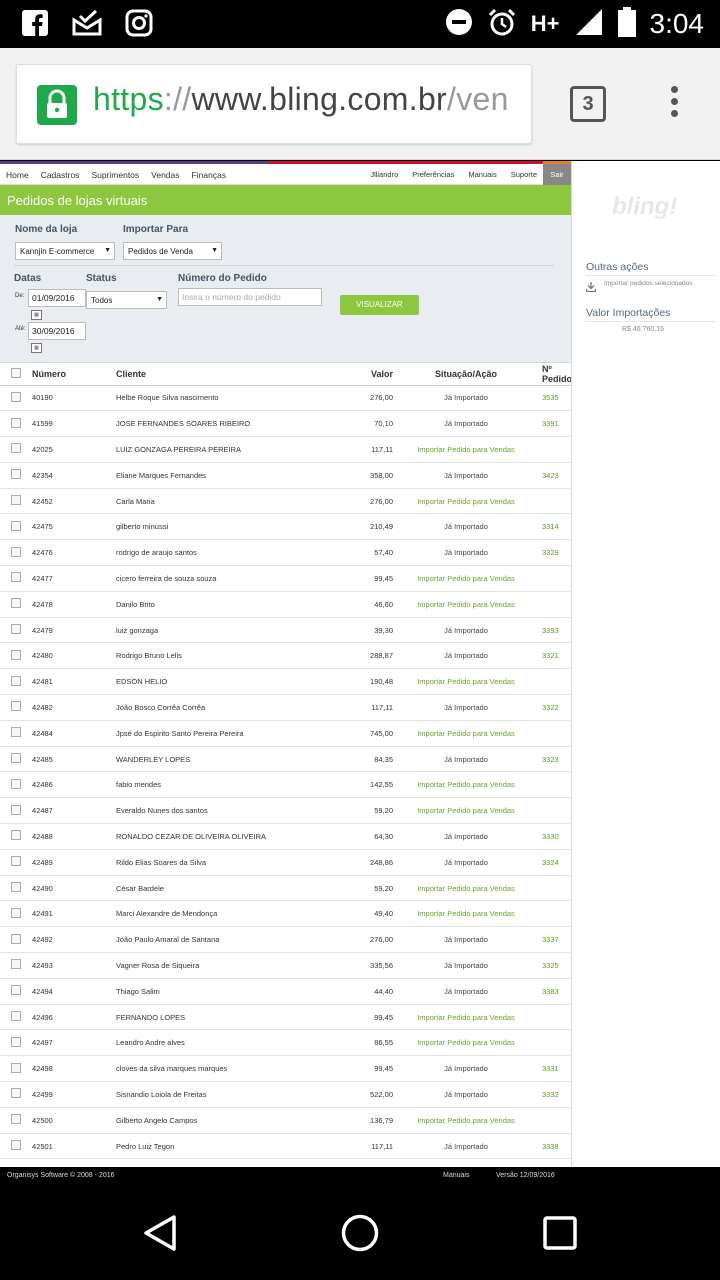 The image size is (720, 1280). What do you see at coordinates (553, 656) in the screenshot?
I see `sales-order-link: 3321` at bounding box center [553, 656].